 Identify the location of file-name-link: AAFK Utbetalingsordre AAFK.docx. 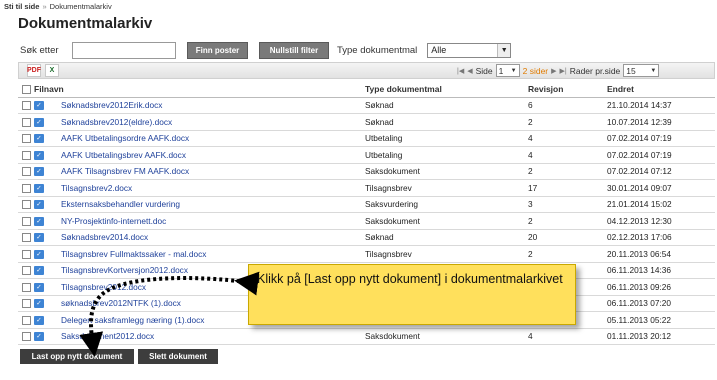
(125, 138).